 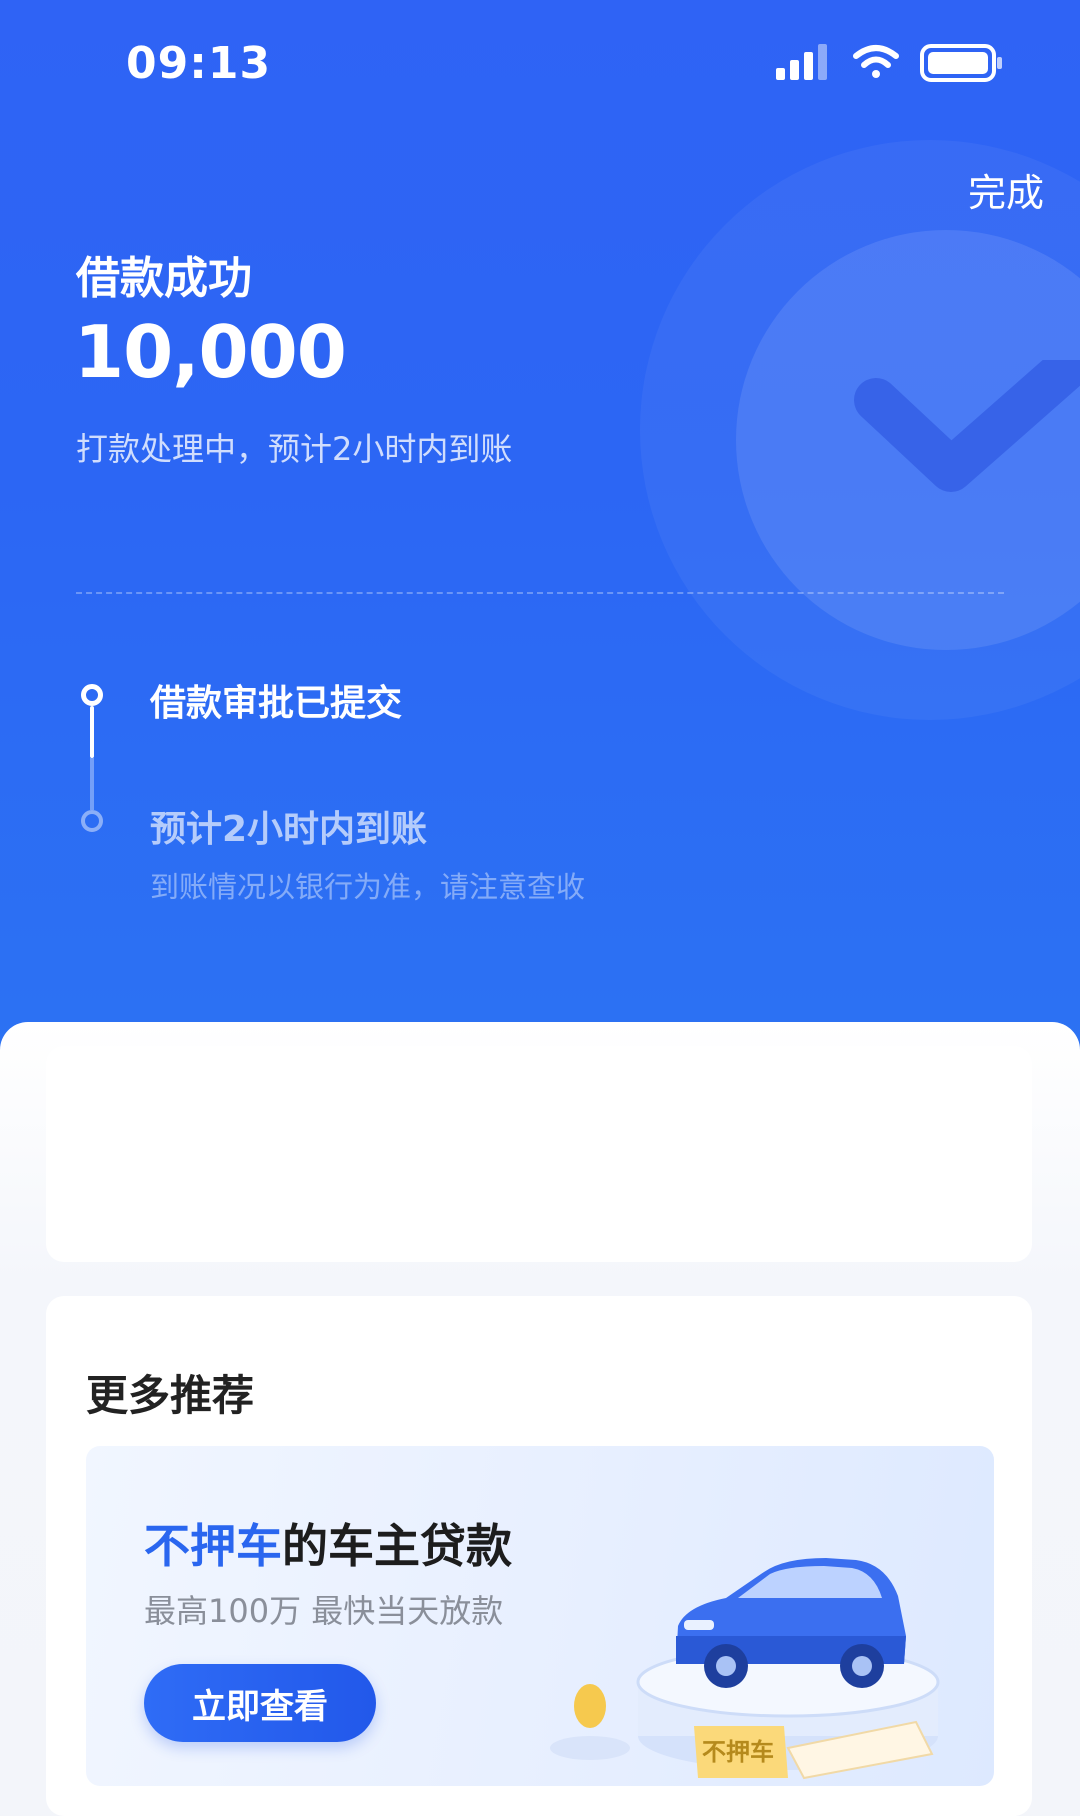 What do you see at coordinates (260, 1703) in the screenshot?
I see `view-now-button: 立即查看` at bounding box center [260, 1703].